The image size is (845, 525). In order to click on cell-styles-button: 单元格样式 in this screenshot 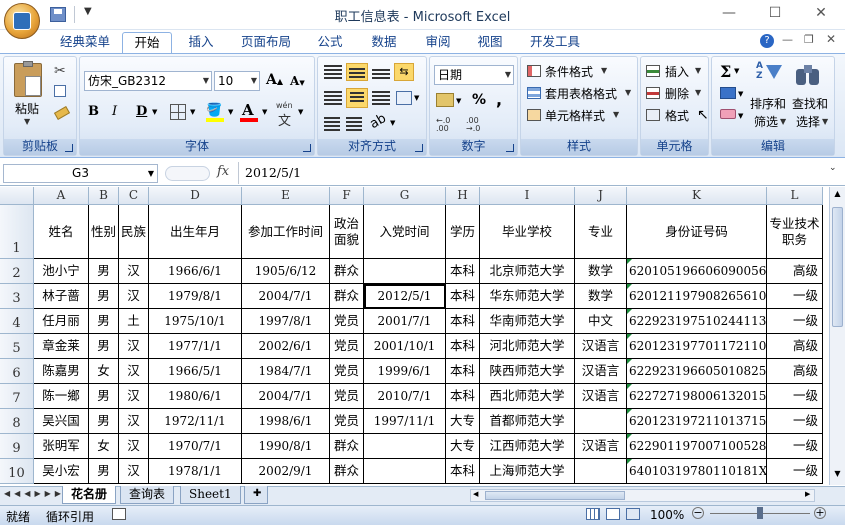, I will do `click(575, 115)`.